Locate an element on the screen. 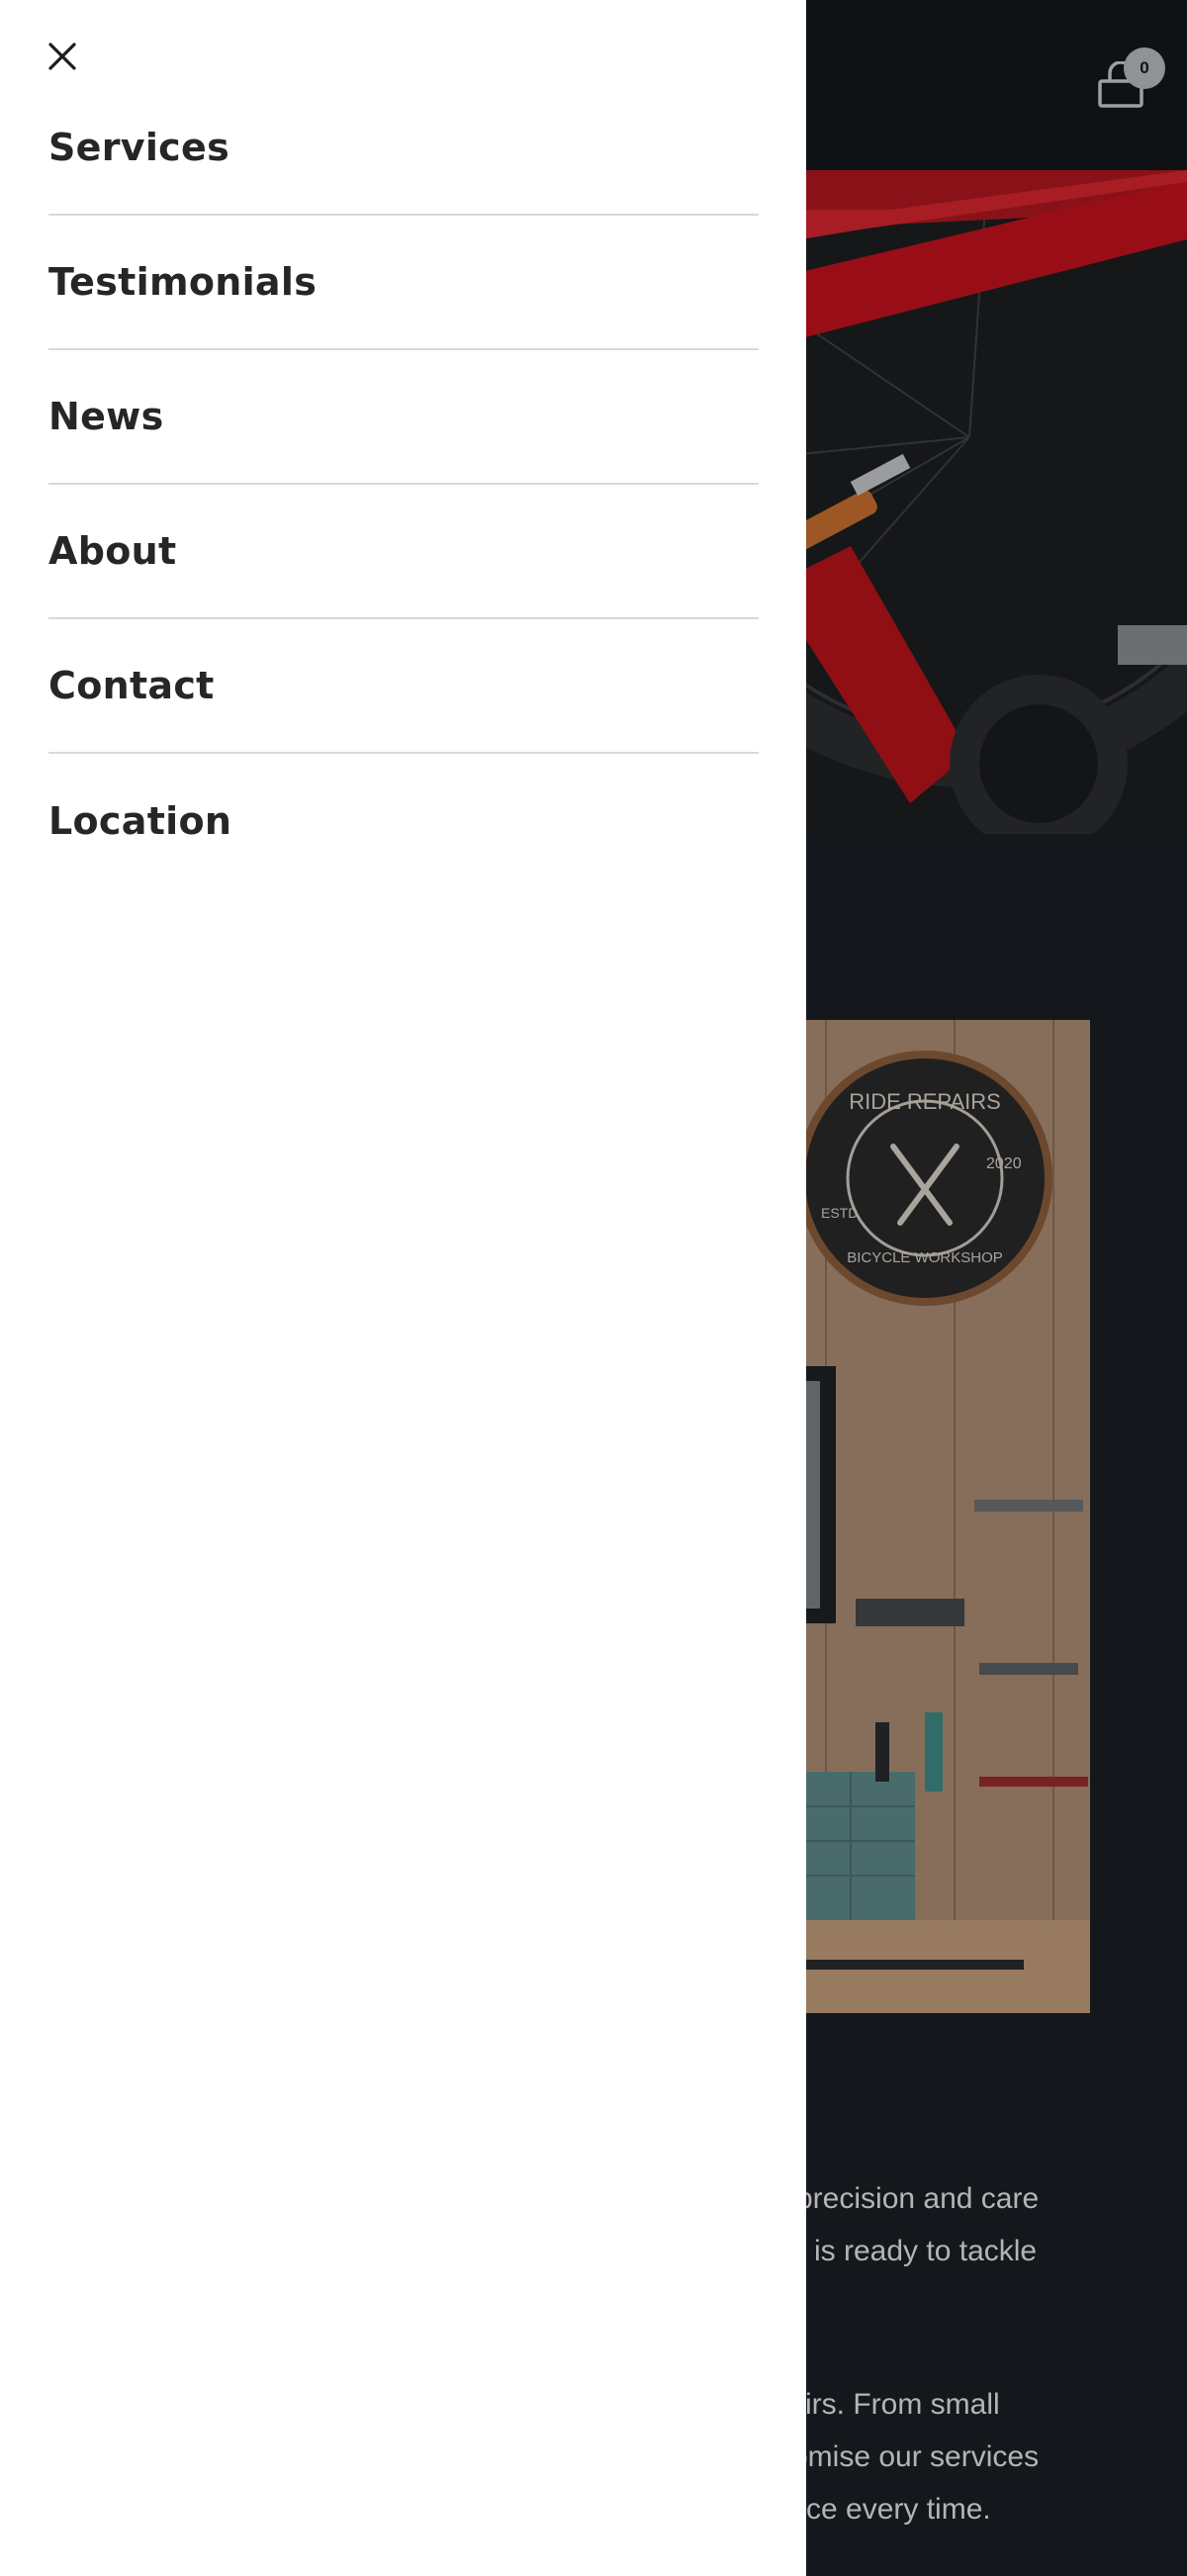 The image size is (1187, 2576). menu-item-services: Services is located at coordinates (403, 149).